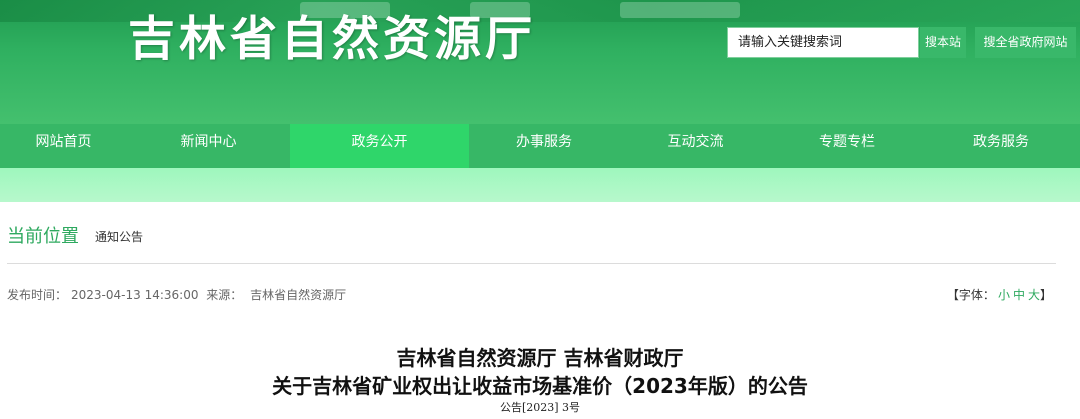  I want to click on nav-item-gov-affairs: 政务公开, so click(379, 146).